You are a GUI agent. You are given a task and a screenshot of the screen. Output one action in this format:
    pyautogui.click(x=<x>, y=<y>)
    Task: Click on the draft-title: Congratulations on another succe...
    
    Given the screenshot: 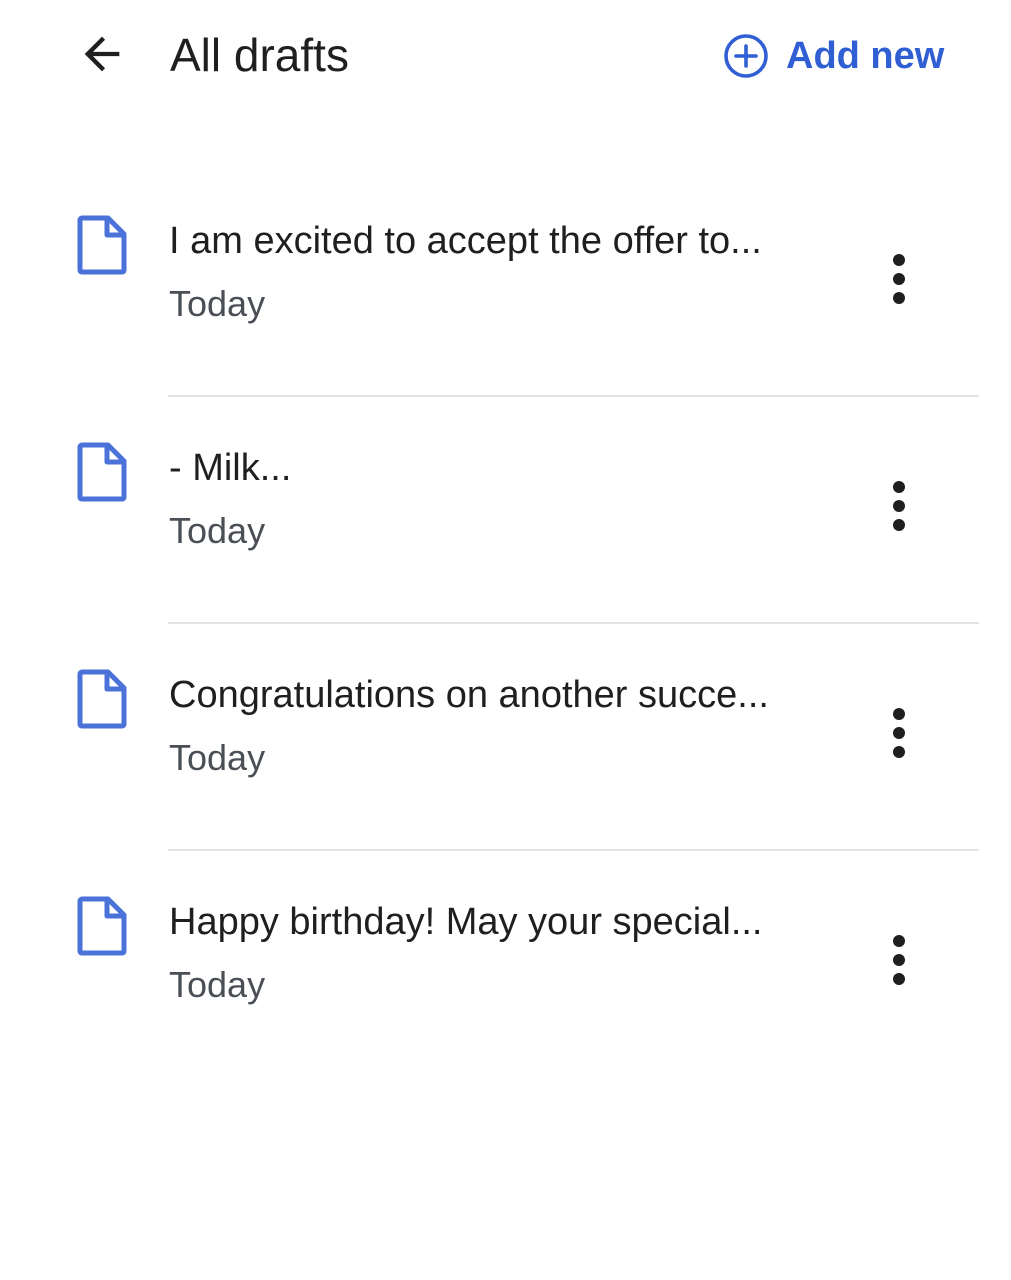 What is the action you would take?
    pyautogui.click(x=469, y=695)
    